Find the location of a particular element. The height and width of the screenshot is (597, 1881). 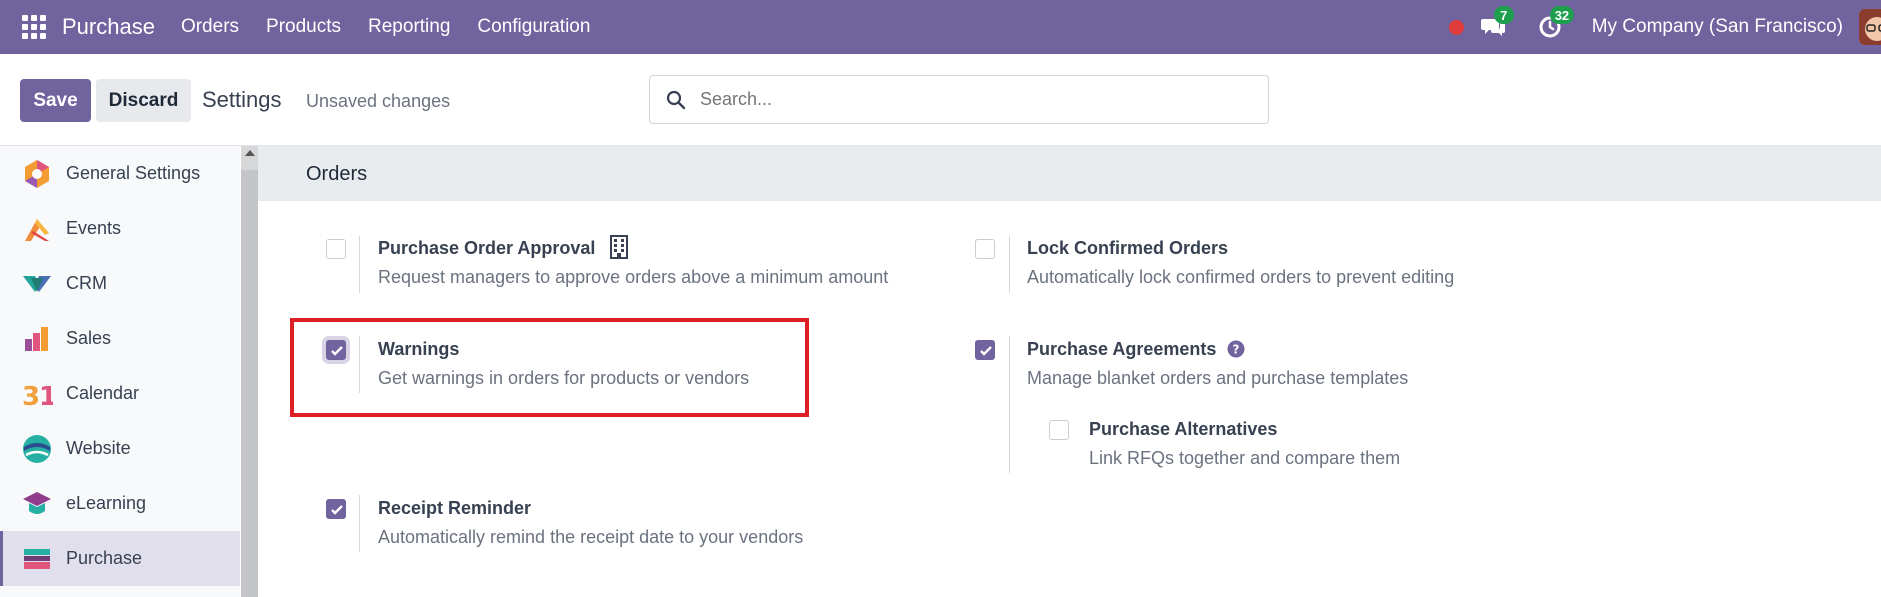

calendar-icon: 3 1 is located at coordinates (37, 396).